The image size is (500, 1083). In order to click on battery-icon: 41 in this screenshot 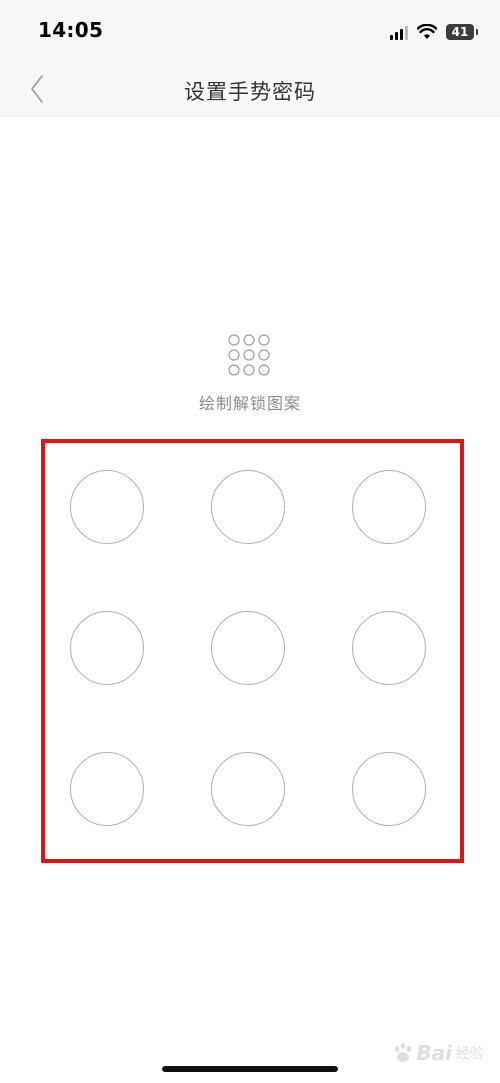, I will do `click(462, 32)`.